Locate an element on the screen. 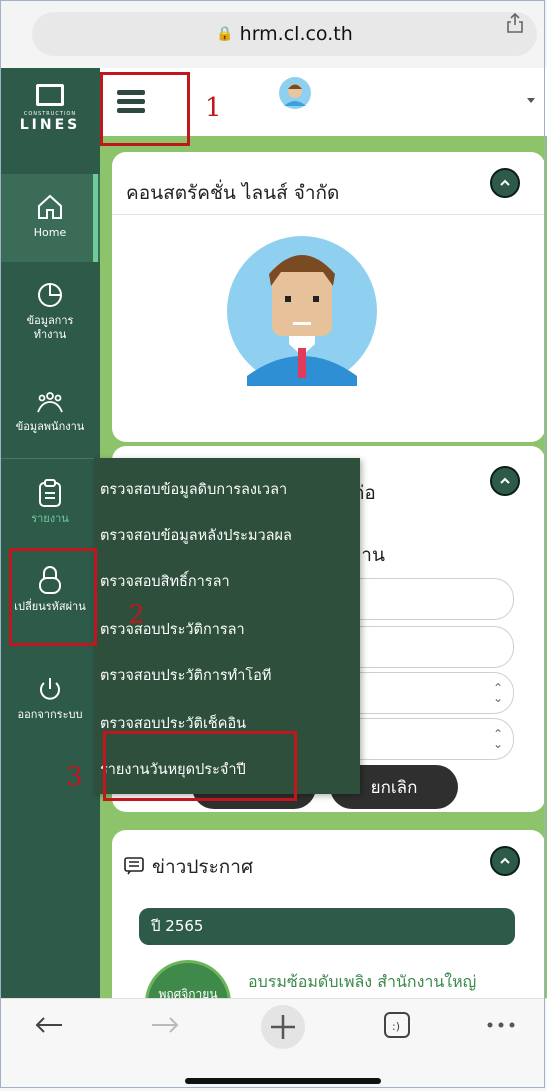 The width and height of the screenshot is (547, 1091). avatar is located at coordinates (295, 93).